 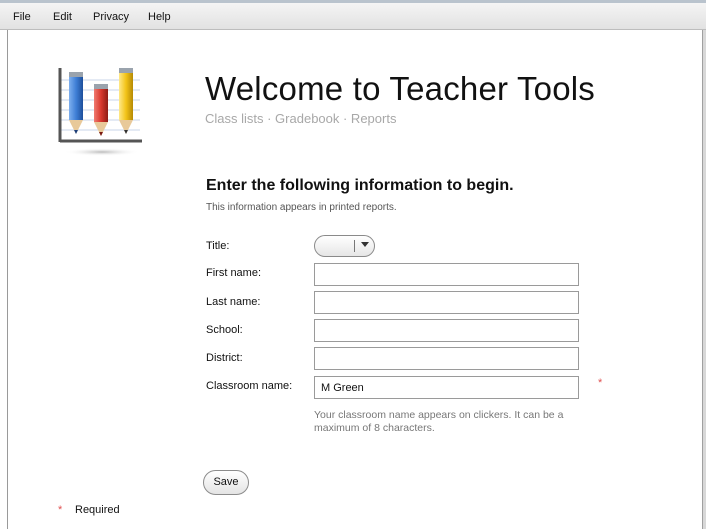 I want to click on first-name-field, so click(x=446, y=274).